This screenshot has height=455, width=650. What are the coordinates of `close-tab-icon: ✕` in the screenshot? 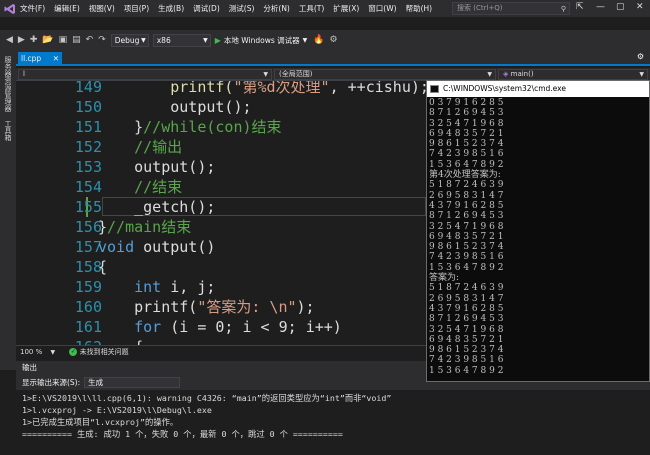 It's located at (56, 58).